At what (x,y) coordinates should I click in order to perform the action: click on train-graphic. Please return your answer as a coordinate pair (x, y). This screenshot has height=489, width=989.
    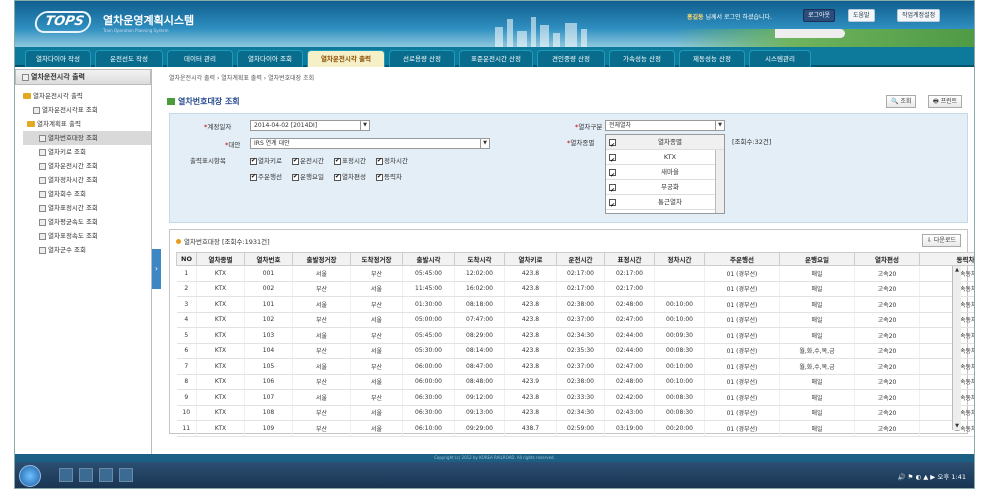
    Looking at the image, I should click on (810, 33).